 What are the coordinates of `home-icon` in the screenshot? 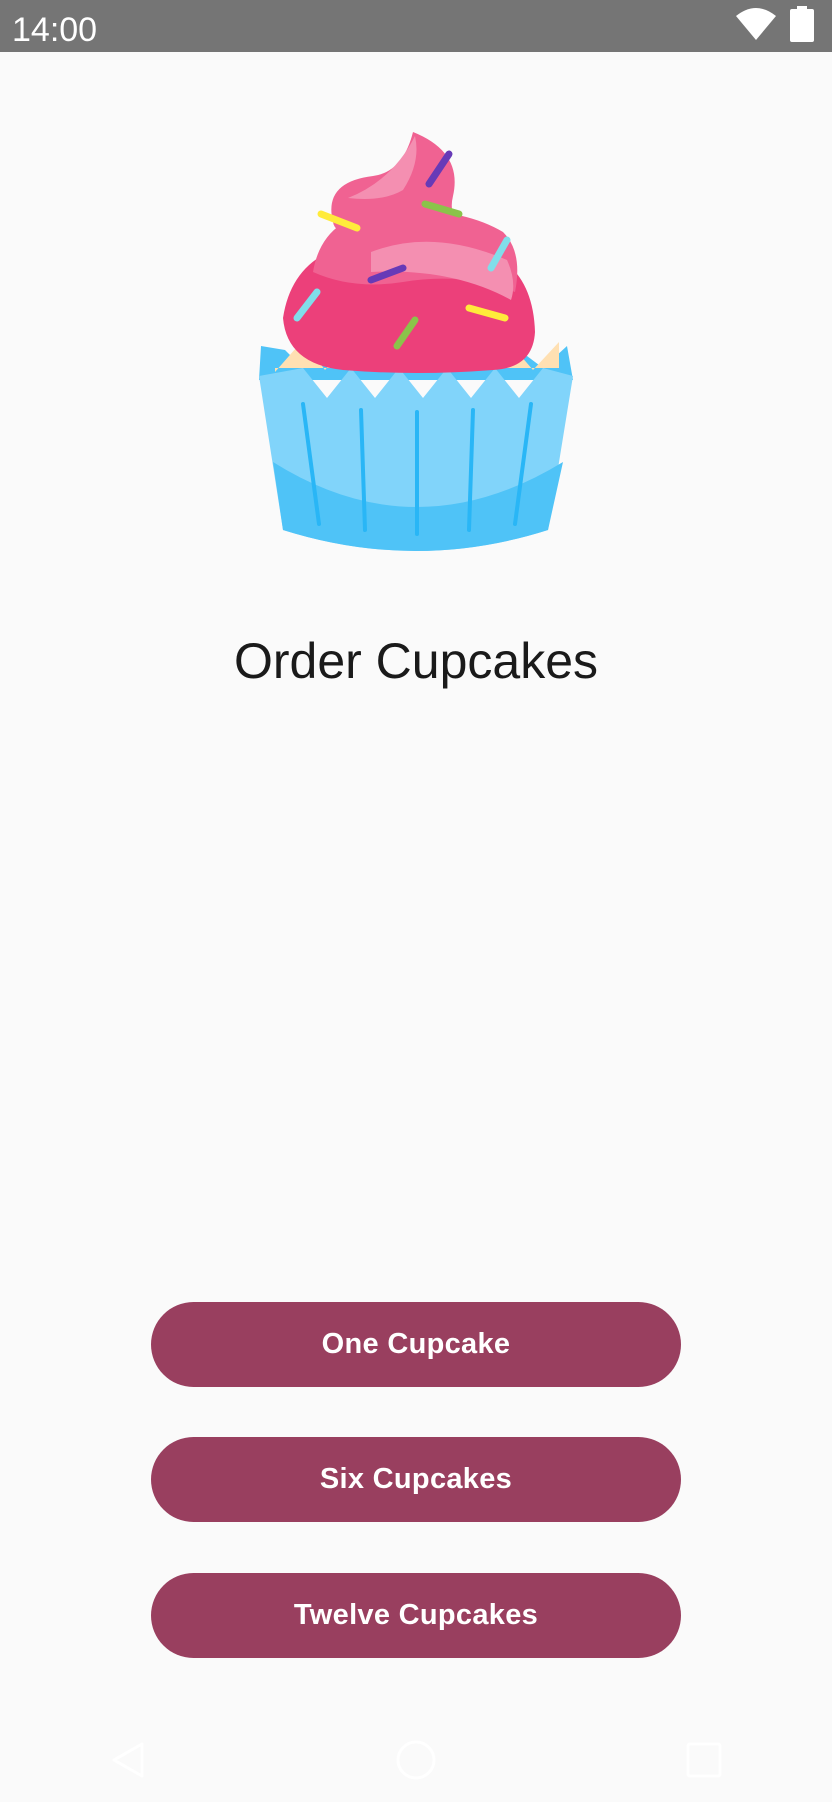 It's located at (416, 1762).